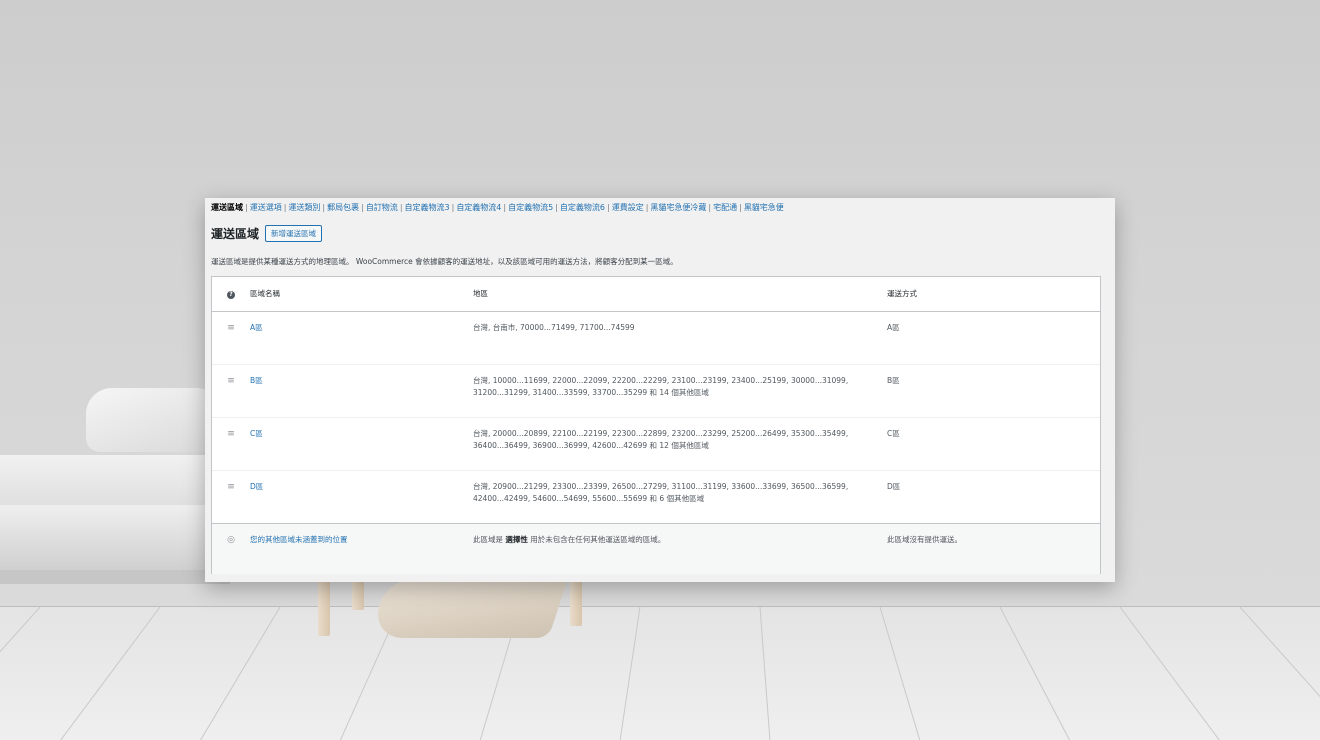 The width and height of the screenshot is (1320, 740). I want to click on zone-method: C區, so click(893, 433).